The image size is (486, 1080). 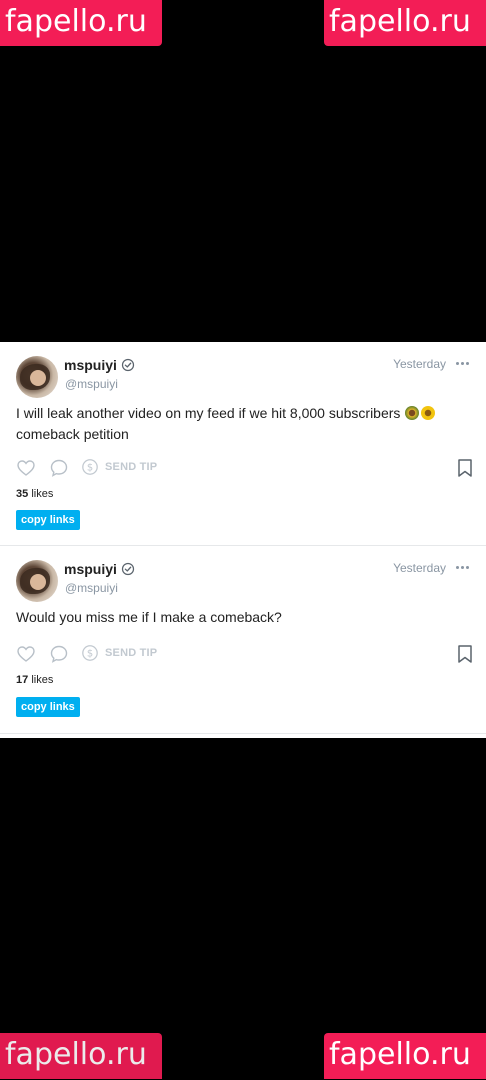 I want to click on sunflower-pot-emoji-icon, so click(x=412, y=413).